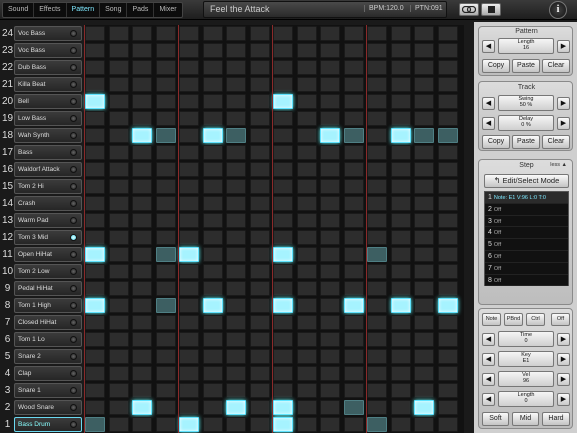 Image resolution: width=577 pixels, height=433 pixels. What do you see at coordinates (526, 399) in the screenshot?
I see `step-length-selector: Length 0` at bounding box center [526, 399].